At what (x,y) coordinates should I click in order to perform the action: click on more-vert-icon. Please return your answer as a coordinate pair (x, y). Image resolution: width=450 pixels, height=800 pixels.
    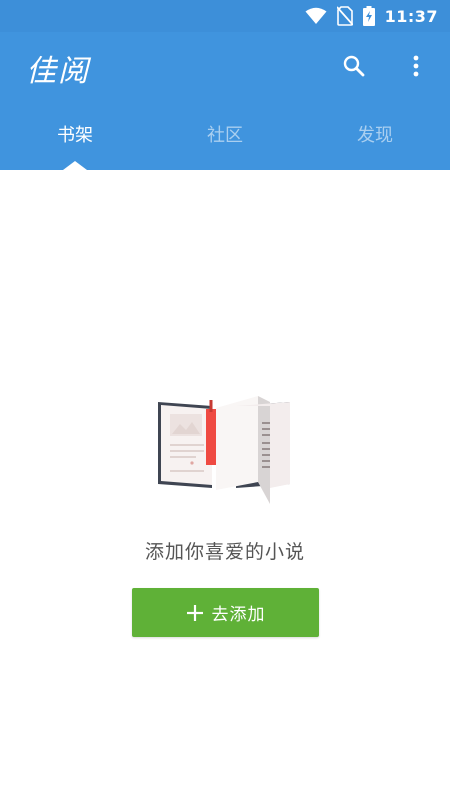
    Looking at the image, I should click on (416, 68).